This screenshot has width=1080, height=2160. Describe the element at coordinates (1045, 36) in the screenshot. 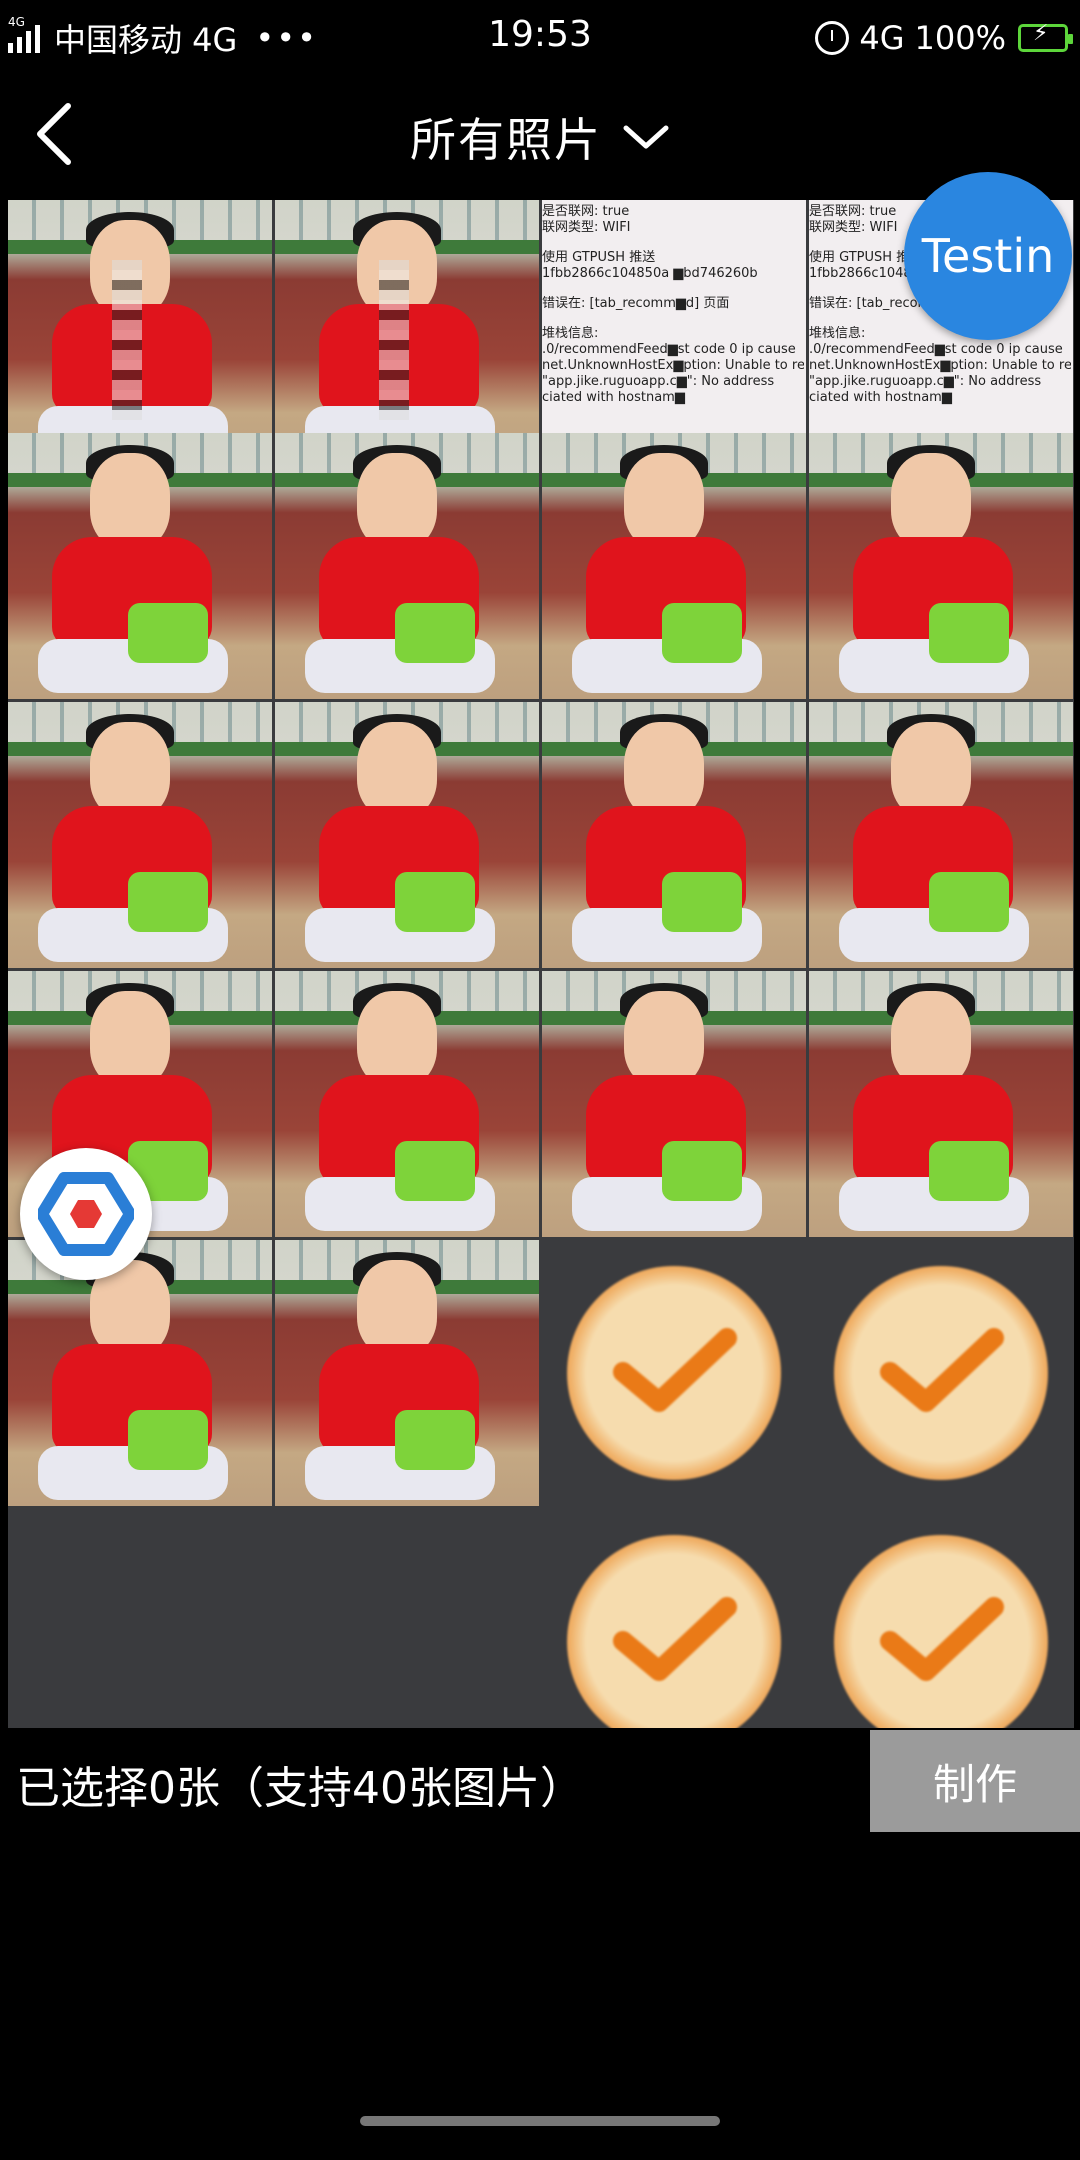

I see `battery-charging-icon` at that location.